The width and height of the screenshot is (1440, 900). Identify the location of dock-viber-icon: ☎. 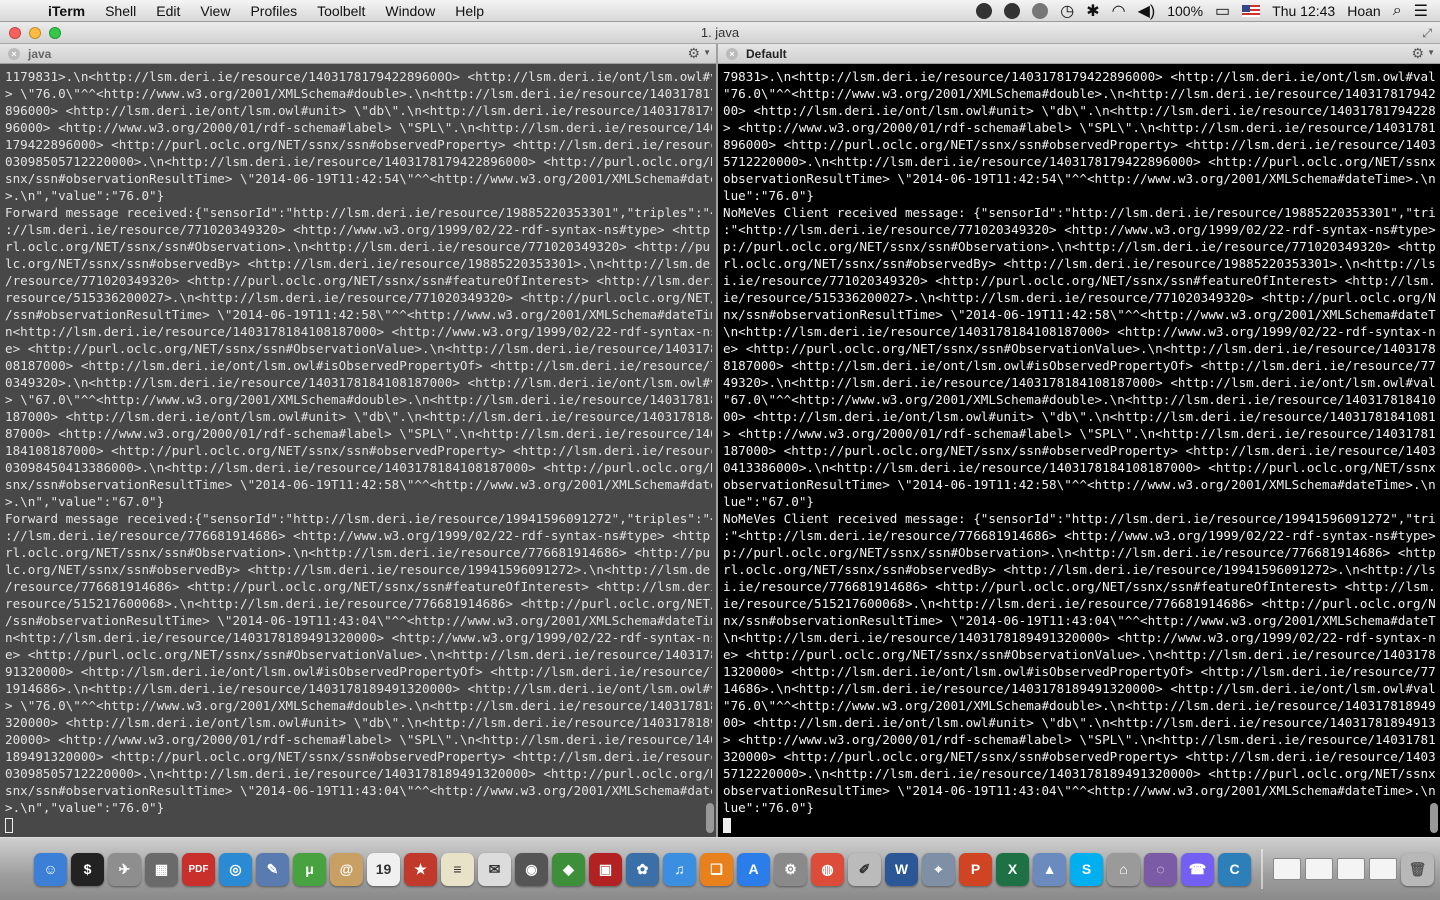
(1197, 869).